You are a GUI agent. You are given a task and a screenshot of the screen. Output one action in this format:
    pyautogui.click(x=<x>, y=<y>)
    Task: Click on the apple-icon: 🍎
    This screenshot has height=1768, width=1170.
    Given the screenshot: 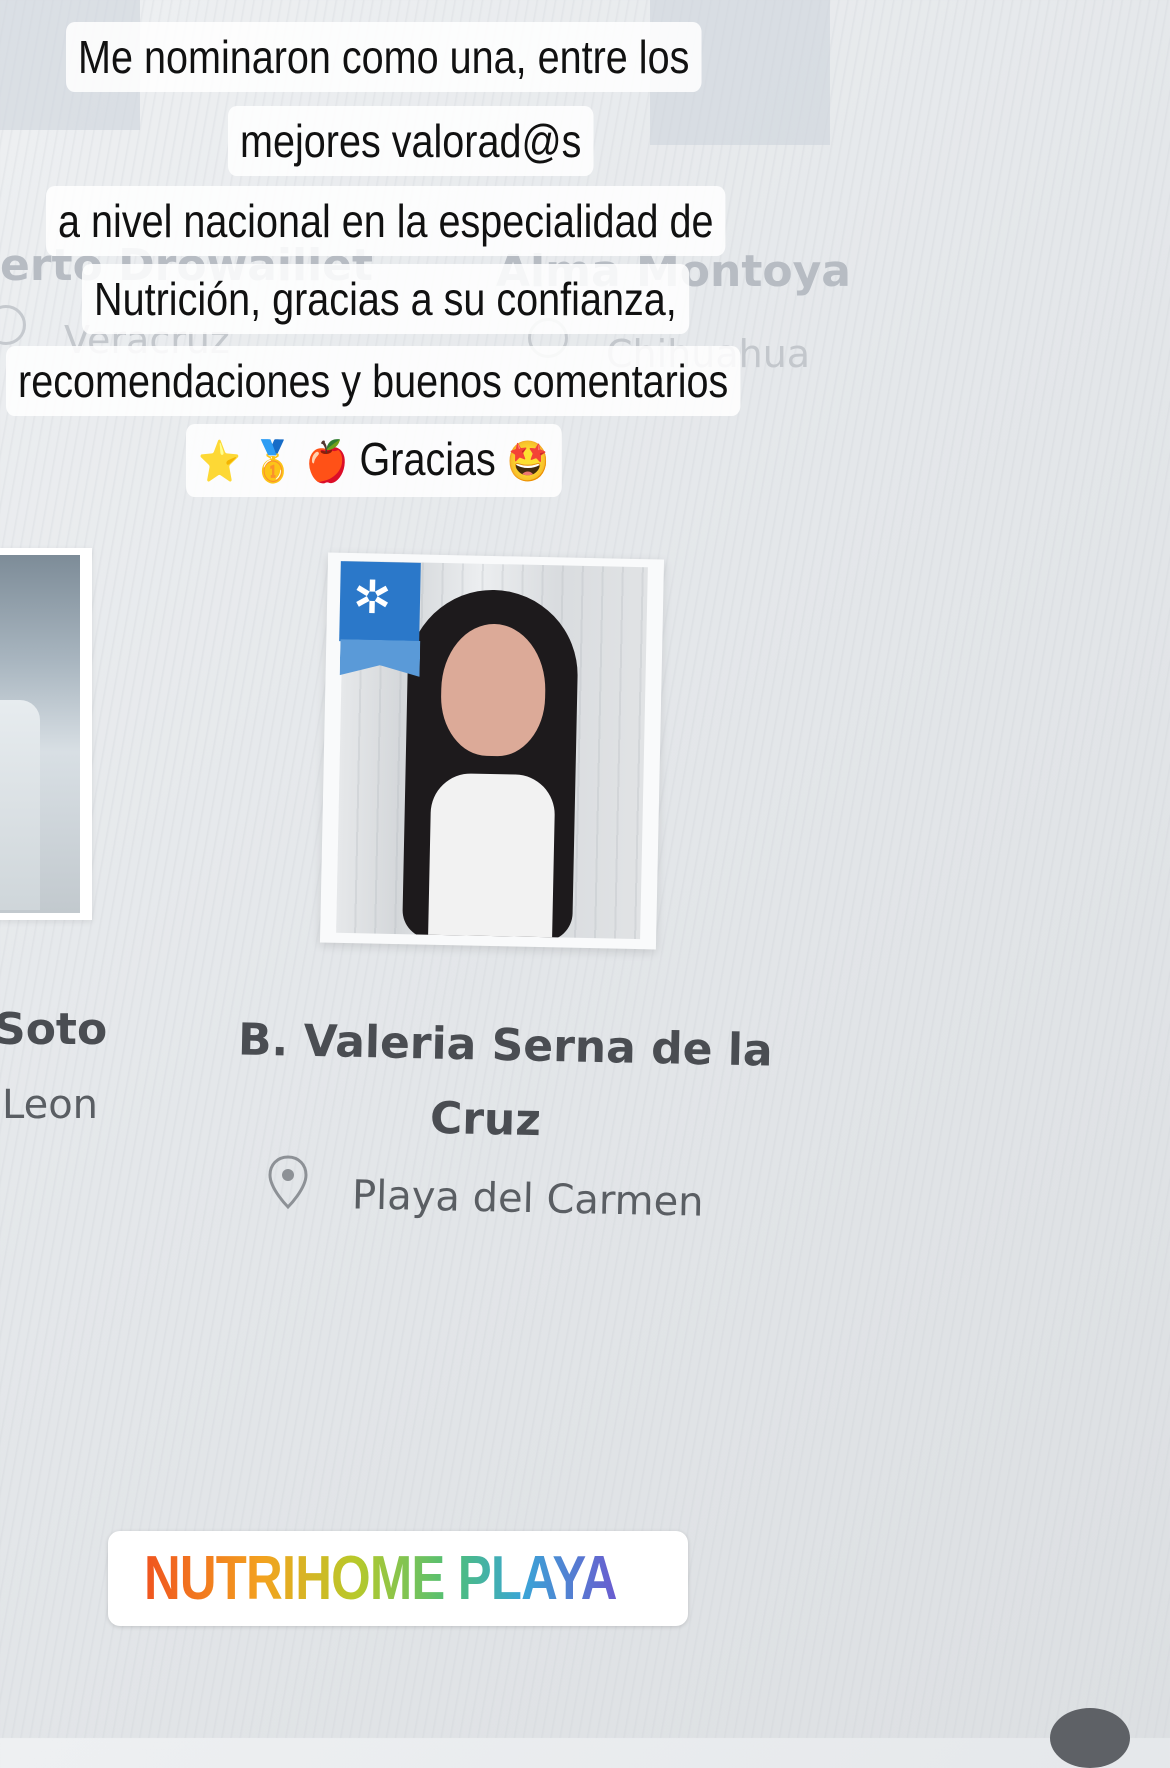 What is the action you would take?
    pyautogui.click(x=327, y=462)
    